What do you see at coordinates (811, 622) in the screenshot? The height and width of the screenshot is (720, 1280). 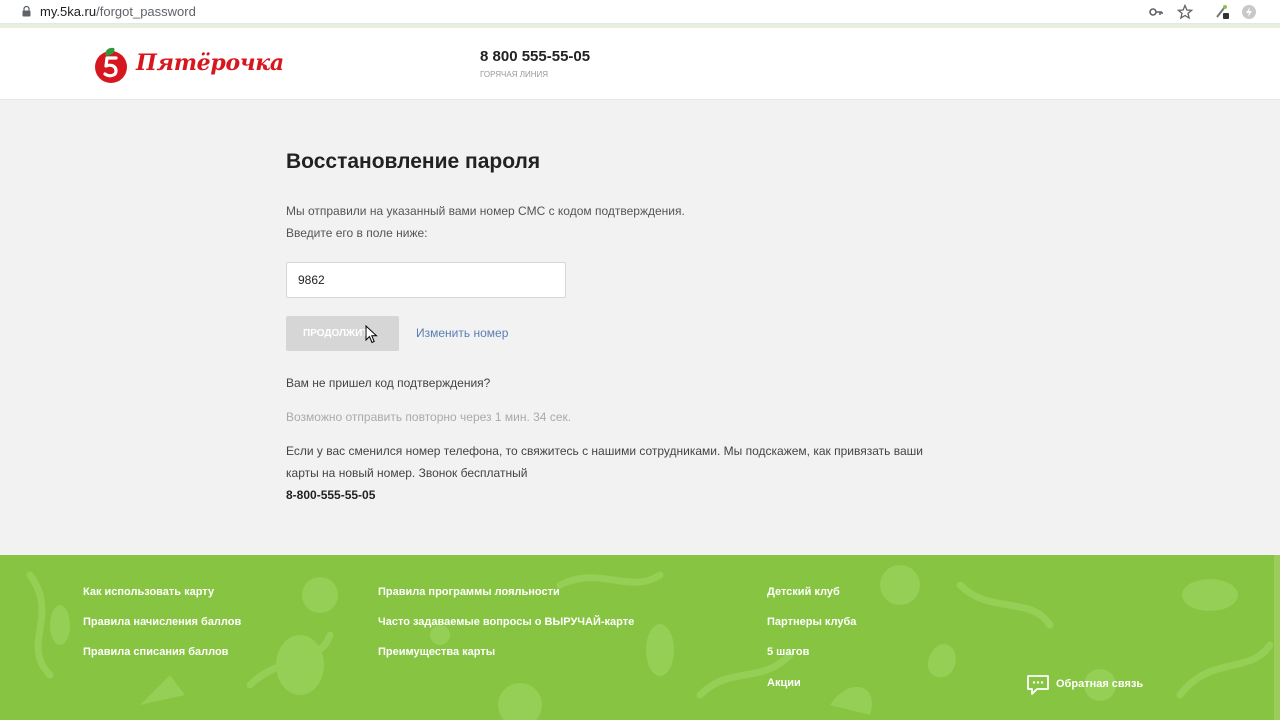 I see `footer-link-club-partners: Партнеры клуба` at bounding box center [811, 622].